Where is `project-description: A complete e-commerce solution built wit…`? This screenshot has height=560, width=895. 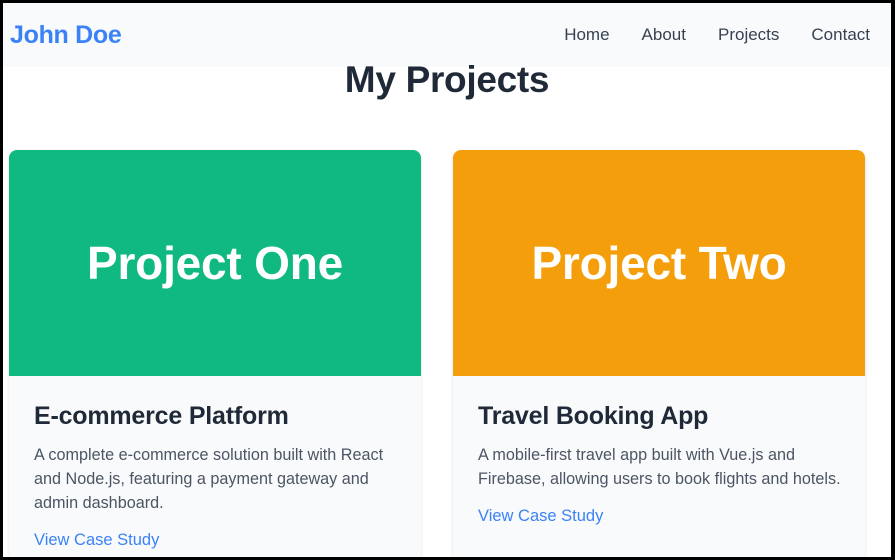 project-description: A complete e-commerce solution built wit… is located at coordinates (209, 479).